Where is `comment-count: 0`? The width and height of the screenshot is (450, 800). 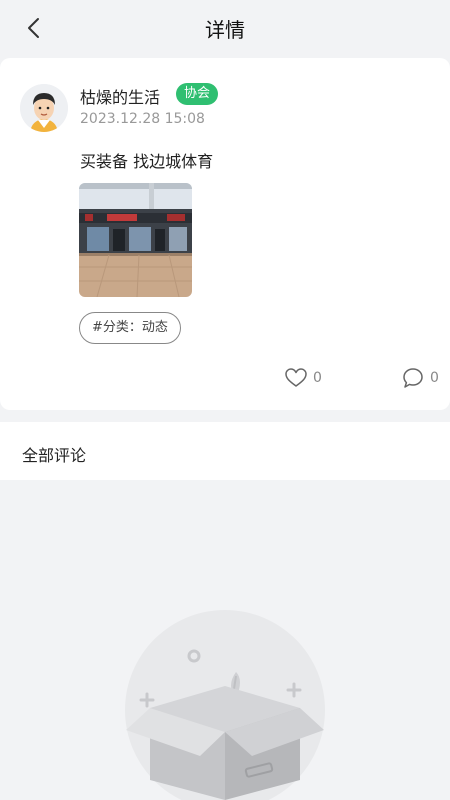
comment-count: 0 is located at coordinates (434, 378).